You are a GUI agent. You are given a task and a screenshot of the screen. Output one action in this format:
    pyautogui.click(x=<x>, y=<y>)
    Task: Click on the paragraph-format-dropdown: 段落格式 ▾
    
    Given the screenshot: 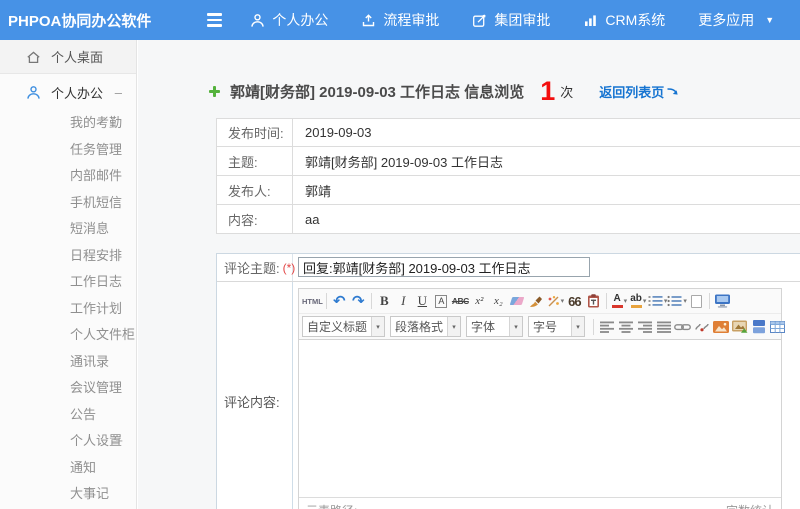 What is the action you would take?
    pyautogui.click(x=426, y=326)
    